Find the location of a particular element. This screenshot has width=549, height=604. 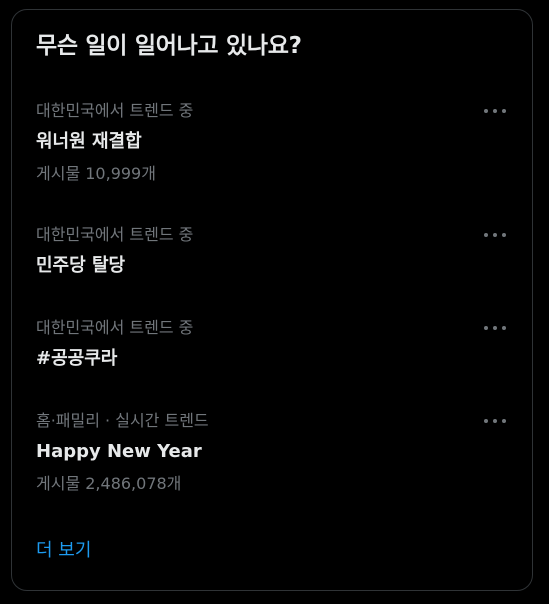

trend-name: #공공쿠라 is located at coordinates (77, 358).